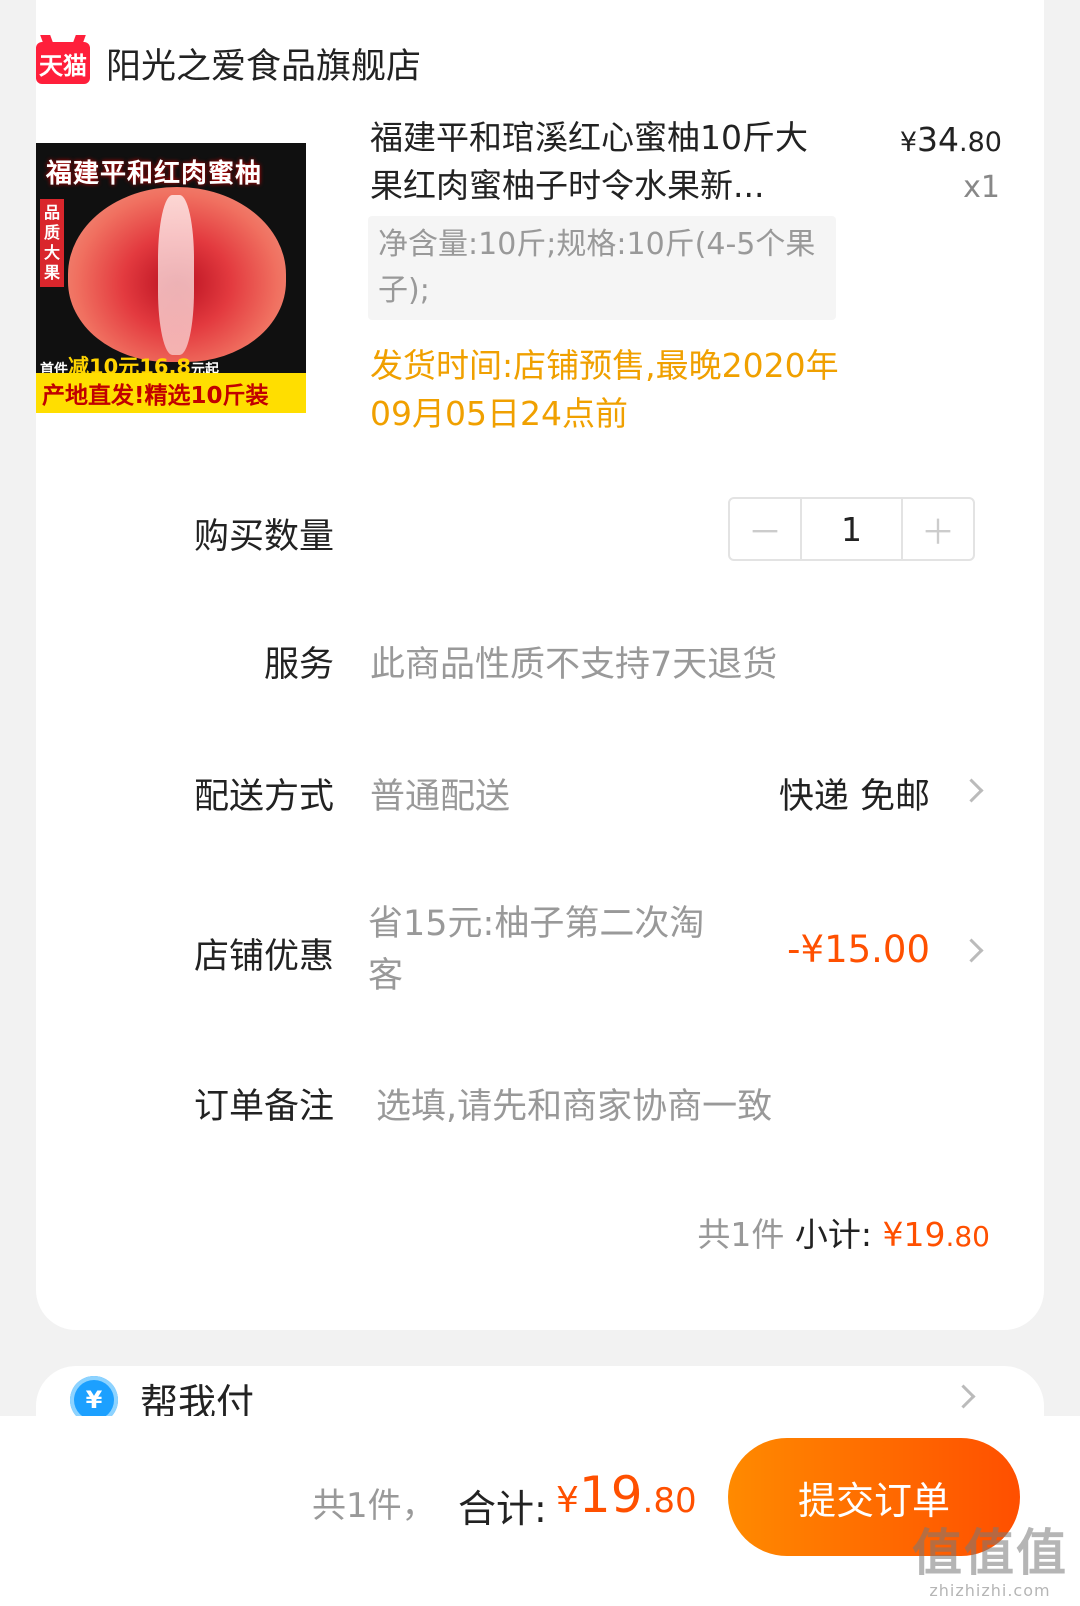 This screenshot has width=1080, height=1606. I want to click on product-image-banner: 产地直发!精选10斤装, so click(171, 393).